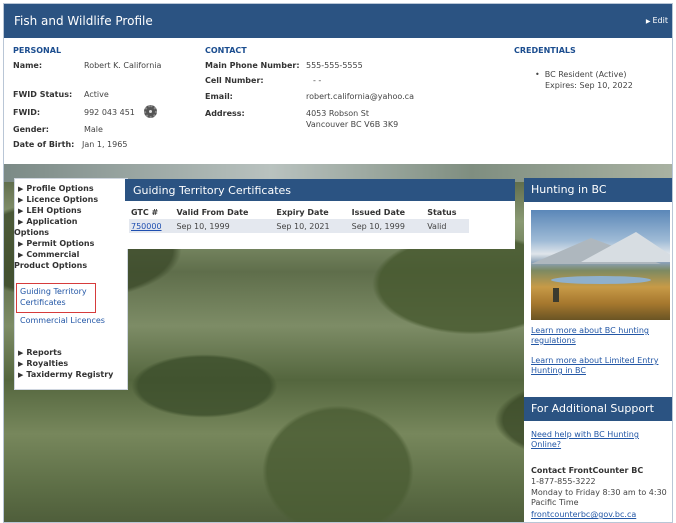 The image size is (676, 523). Describe the element at coordinates (50, 266) in the screenshot. I see `nav-commercial-product-options-line2: Product Options` at that location.